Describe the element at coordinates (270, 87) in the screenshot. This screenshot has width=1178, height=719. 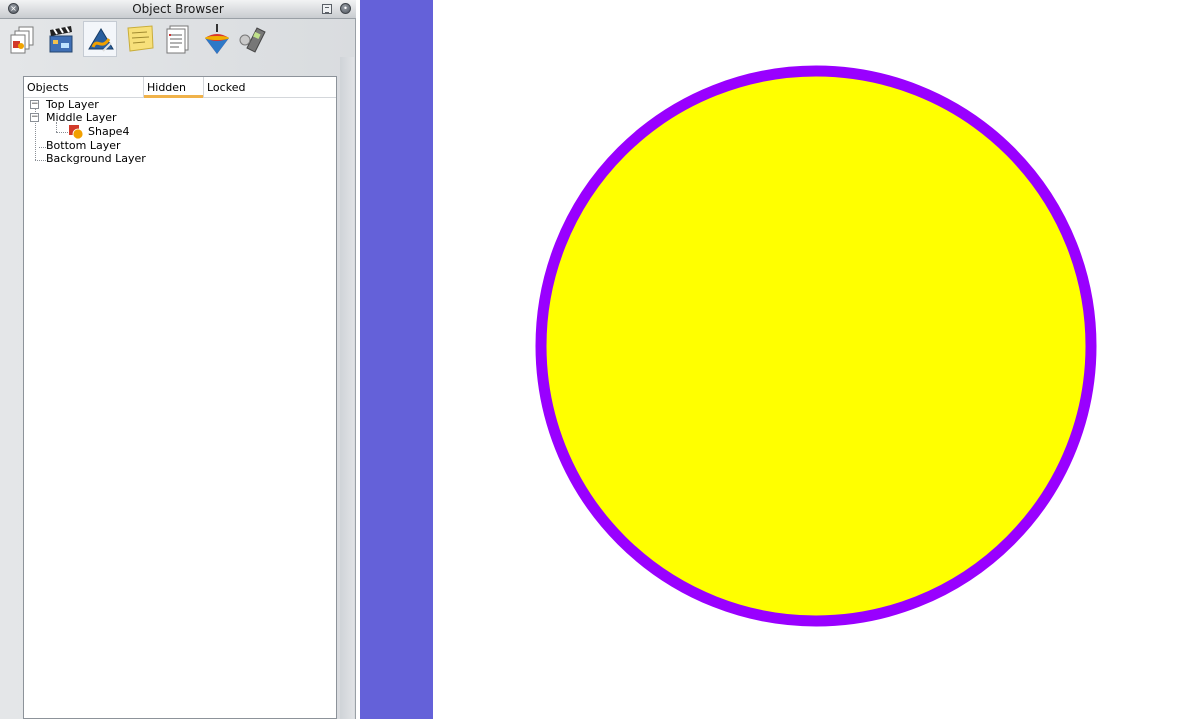
I see `column-locked: Locked` at that location.